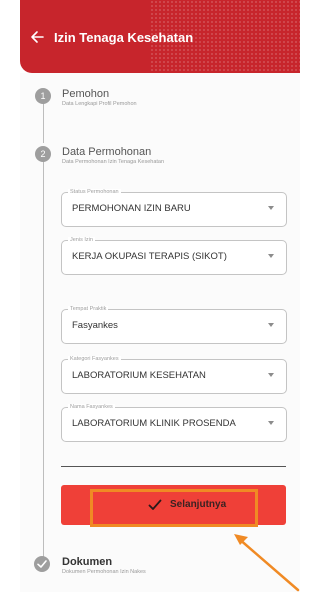 The width and height of the screenshot is (320, 592). I want to click on step-2-subtitle: Data Permohonan Izin Tenaga Kesehatan, so click(113, 162).